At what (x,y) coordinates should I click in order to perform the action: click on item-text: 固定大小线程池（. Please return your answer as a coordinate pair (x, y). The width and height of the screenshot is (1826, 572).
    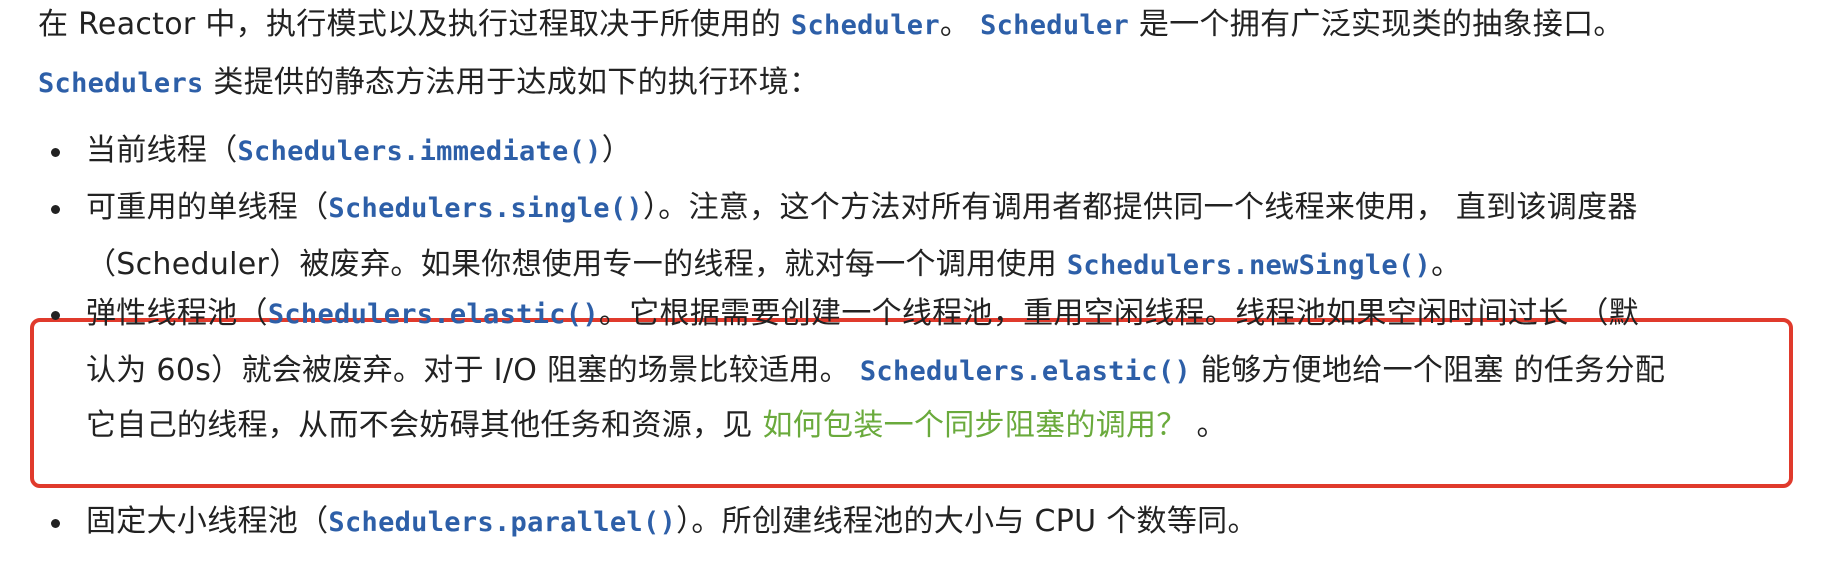
    Looking at the image, I should click on (207, 521).